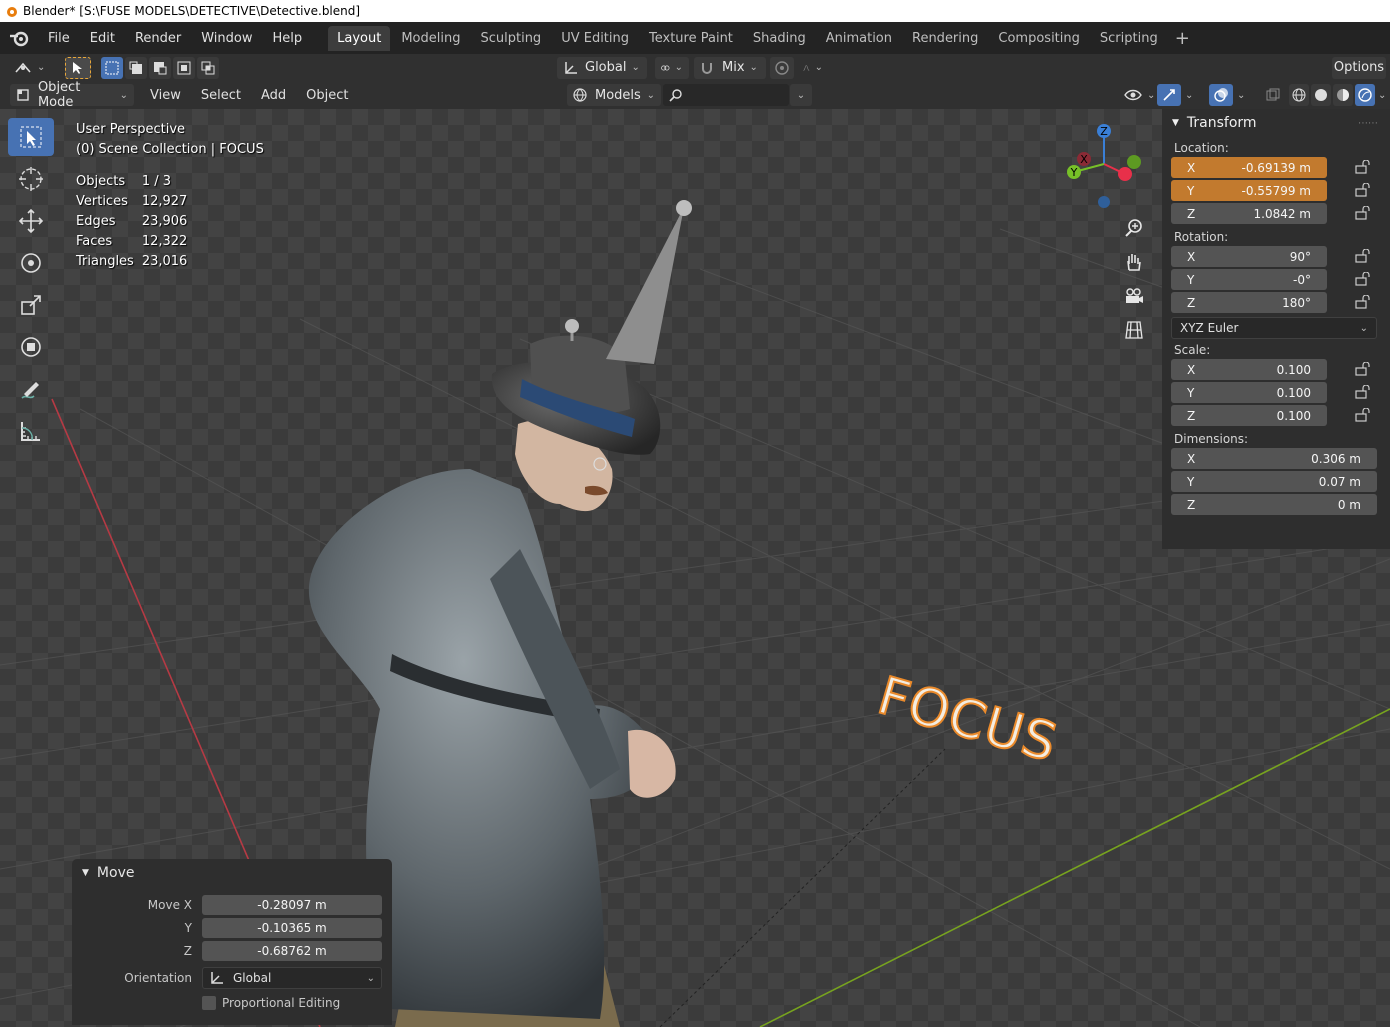  Describe the element at coordinates (510, 38) in the screenshot. I see `tab-sculpting: Sculpting` at that location.